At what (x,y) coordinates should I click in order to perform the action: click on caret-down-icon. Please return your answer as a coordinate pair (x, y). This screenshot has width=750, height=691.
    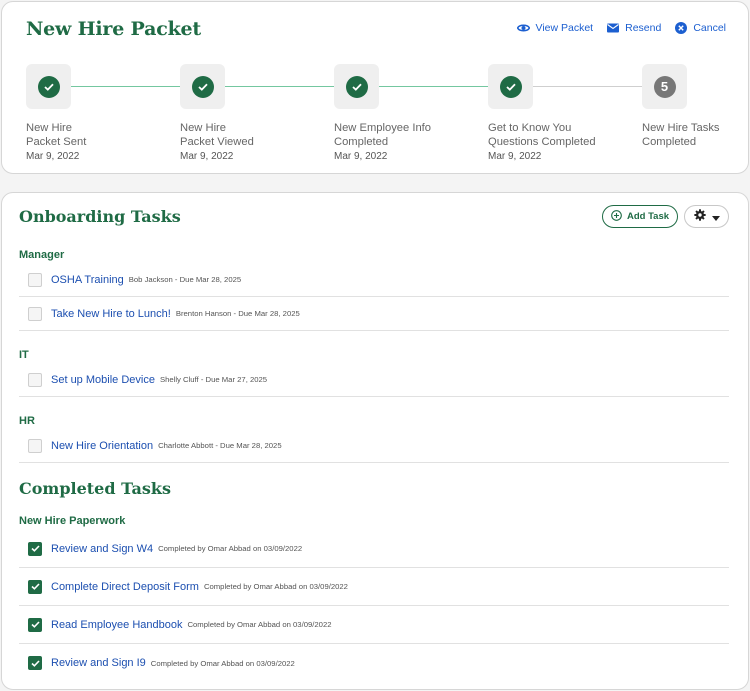
    Looking at the image, I should click on (715, 217).